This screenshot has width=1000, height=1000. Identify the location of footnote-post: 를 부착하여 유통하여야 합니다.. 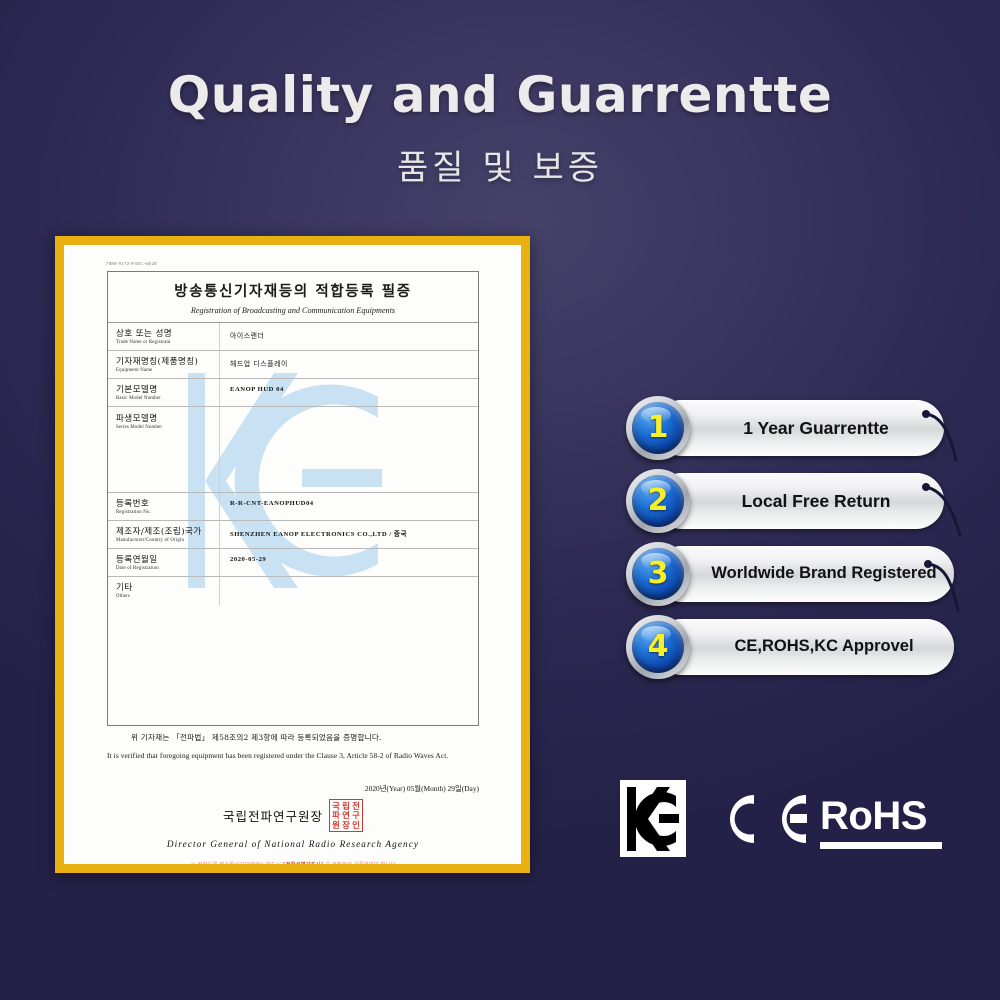
(361, 863).